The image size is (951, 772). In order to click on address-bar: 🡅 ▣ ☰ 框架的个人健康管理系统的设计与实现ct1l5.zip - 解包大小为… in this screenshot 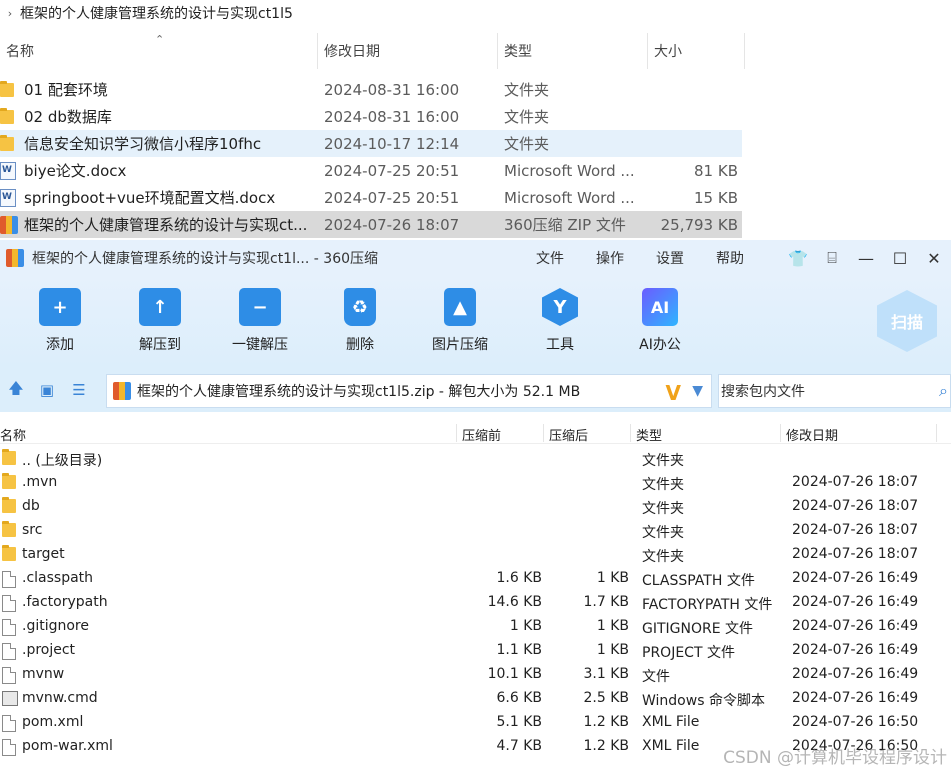, I will do `click(475, 390)`.